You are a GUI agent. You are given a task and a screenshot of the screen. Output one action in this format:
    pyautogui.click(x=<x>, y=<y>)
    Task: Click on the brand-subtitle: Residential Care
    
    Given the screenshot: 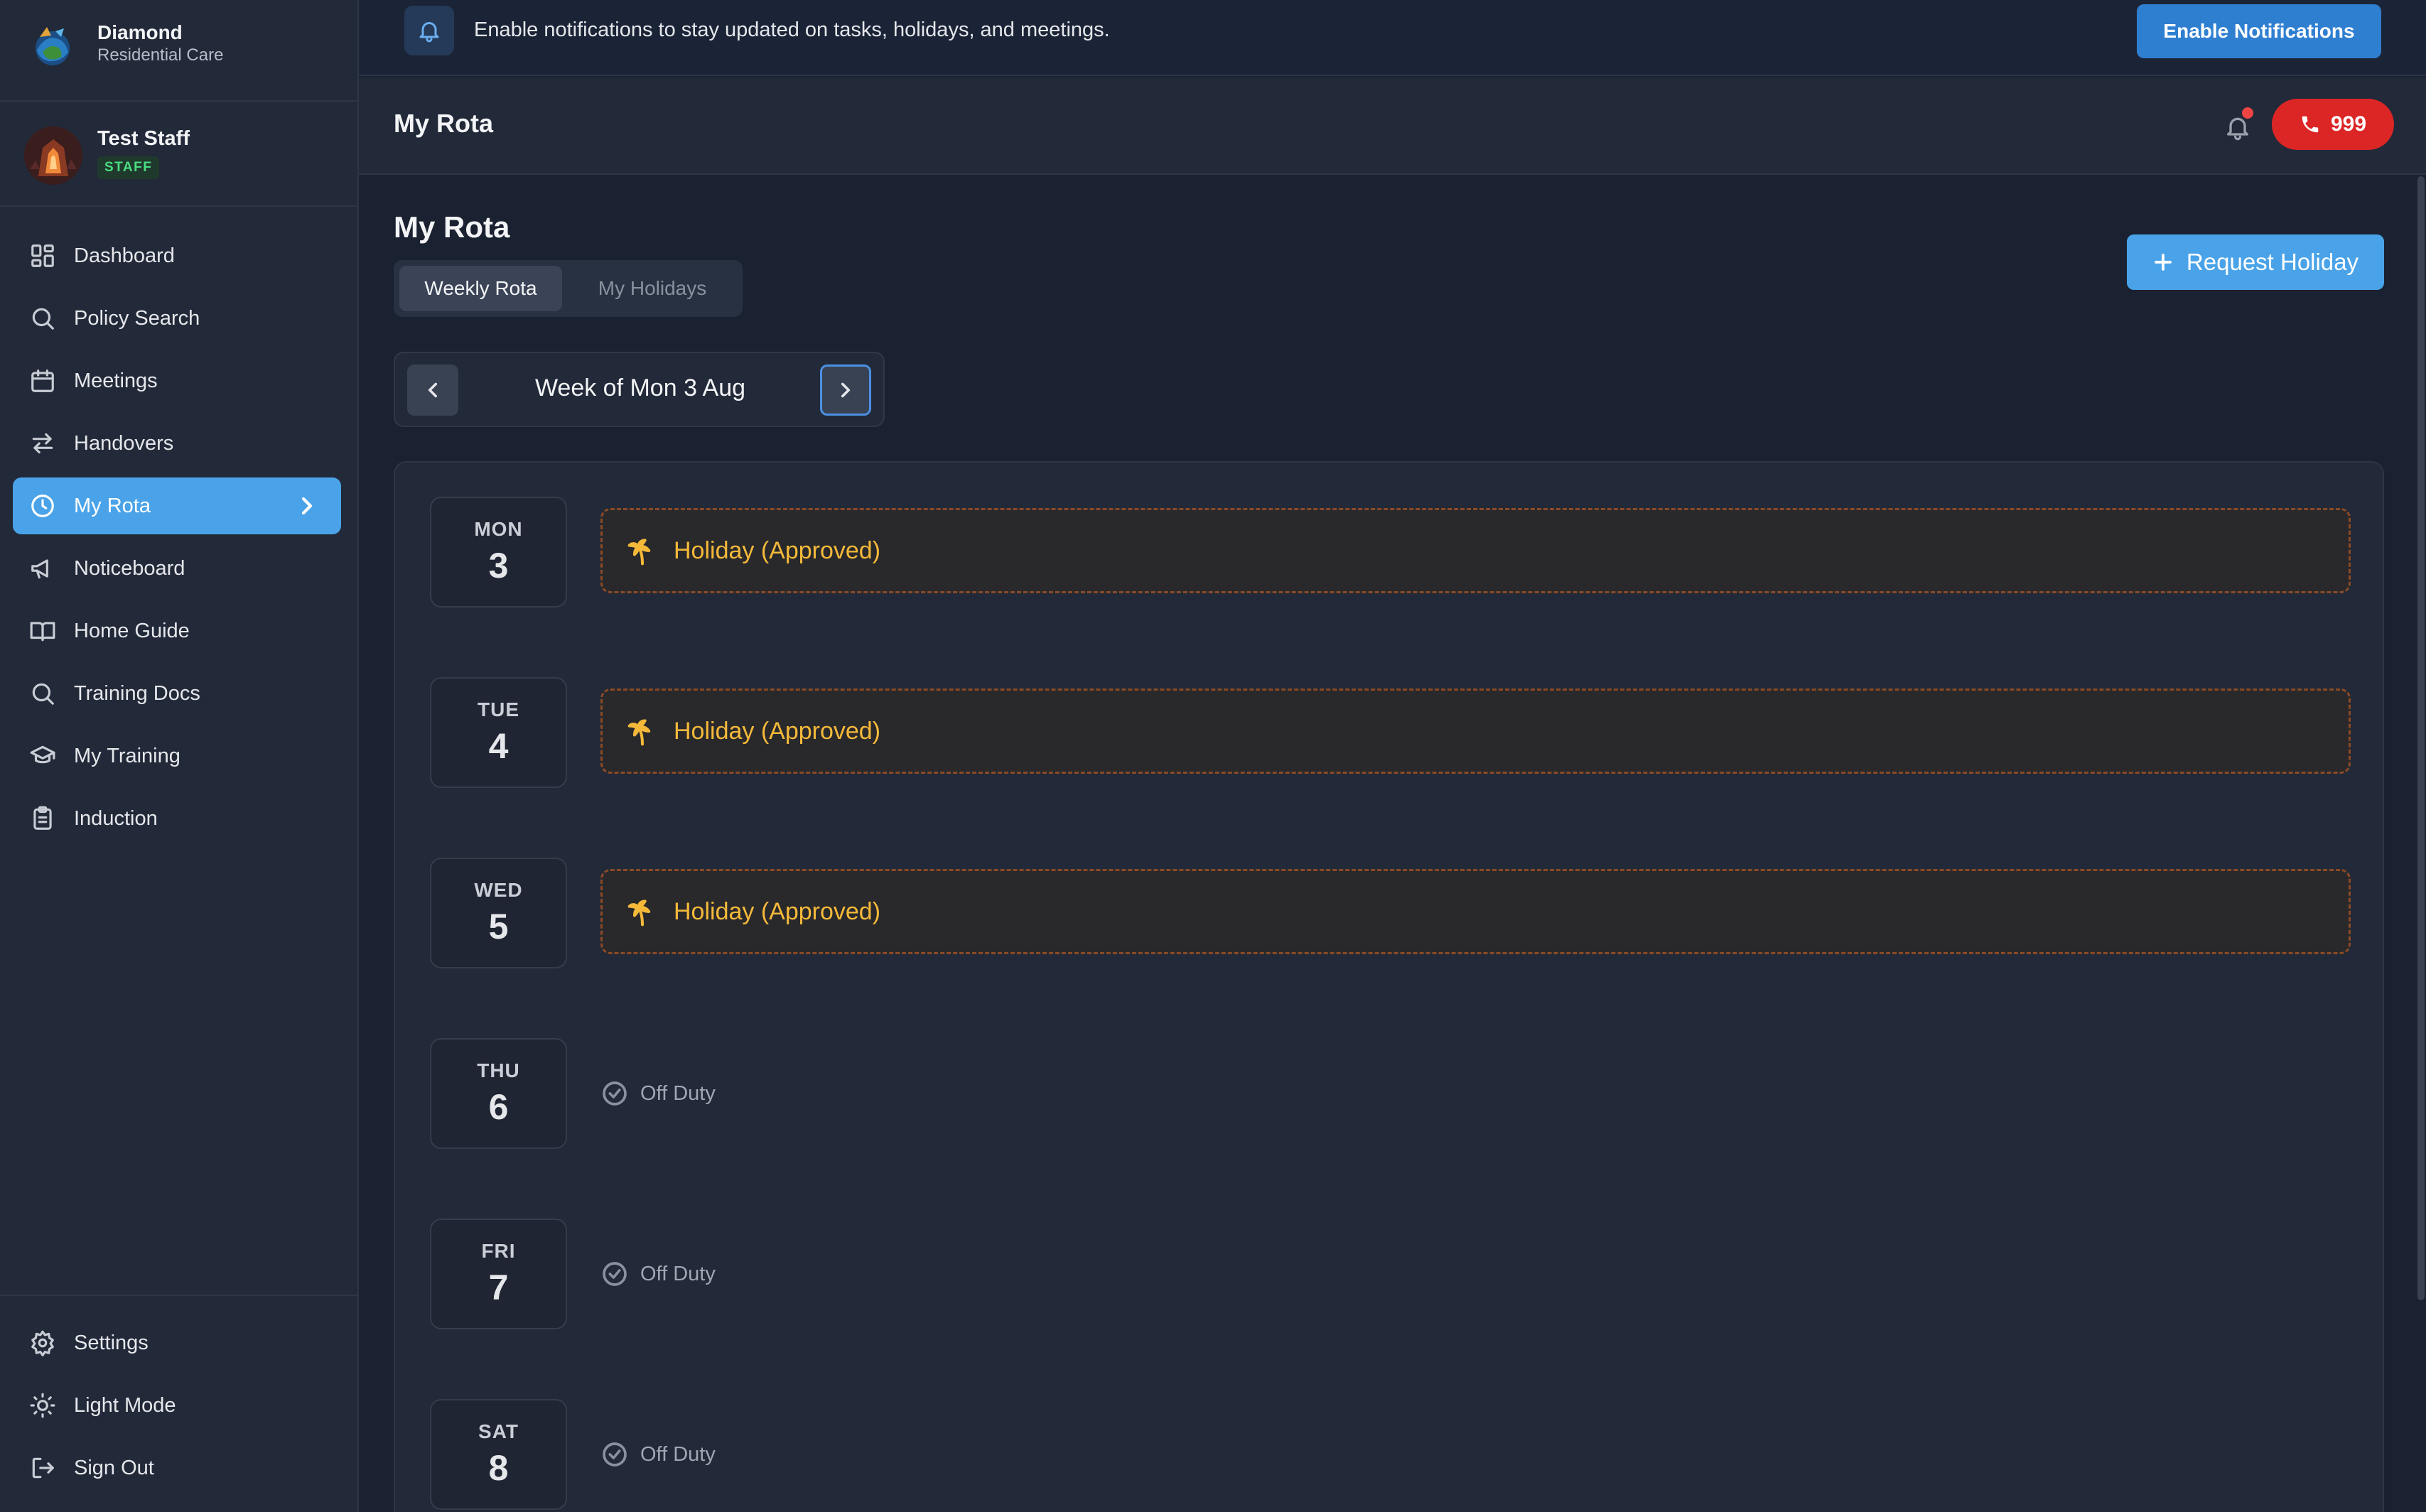 What is the action you would take?
    pyautogui.click(x=160, y=55)
    